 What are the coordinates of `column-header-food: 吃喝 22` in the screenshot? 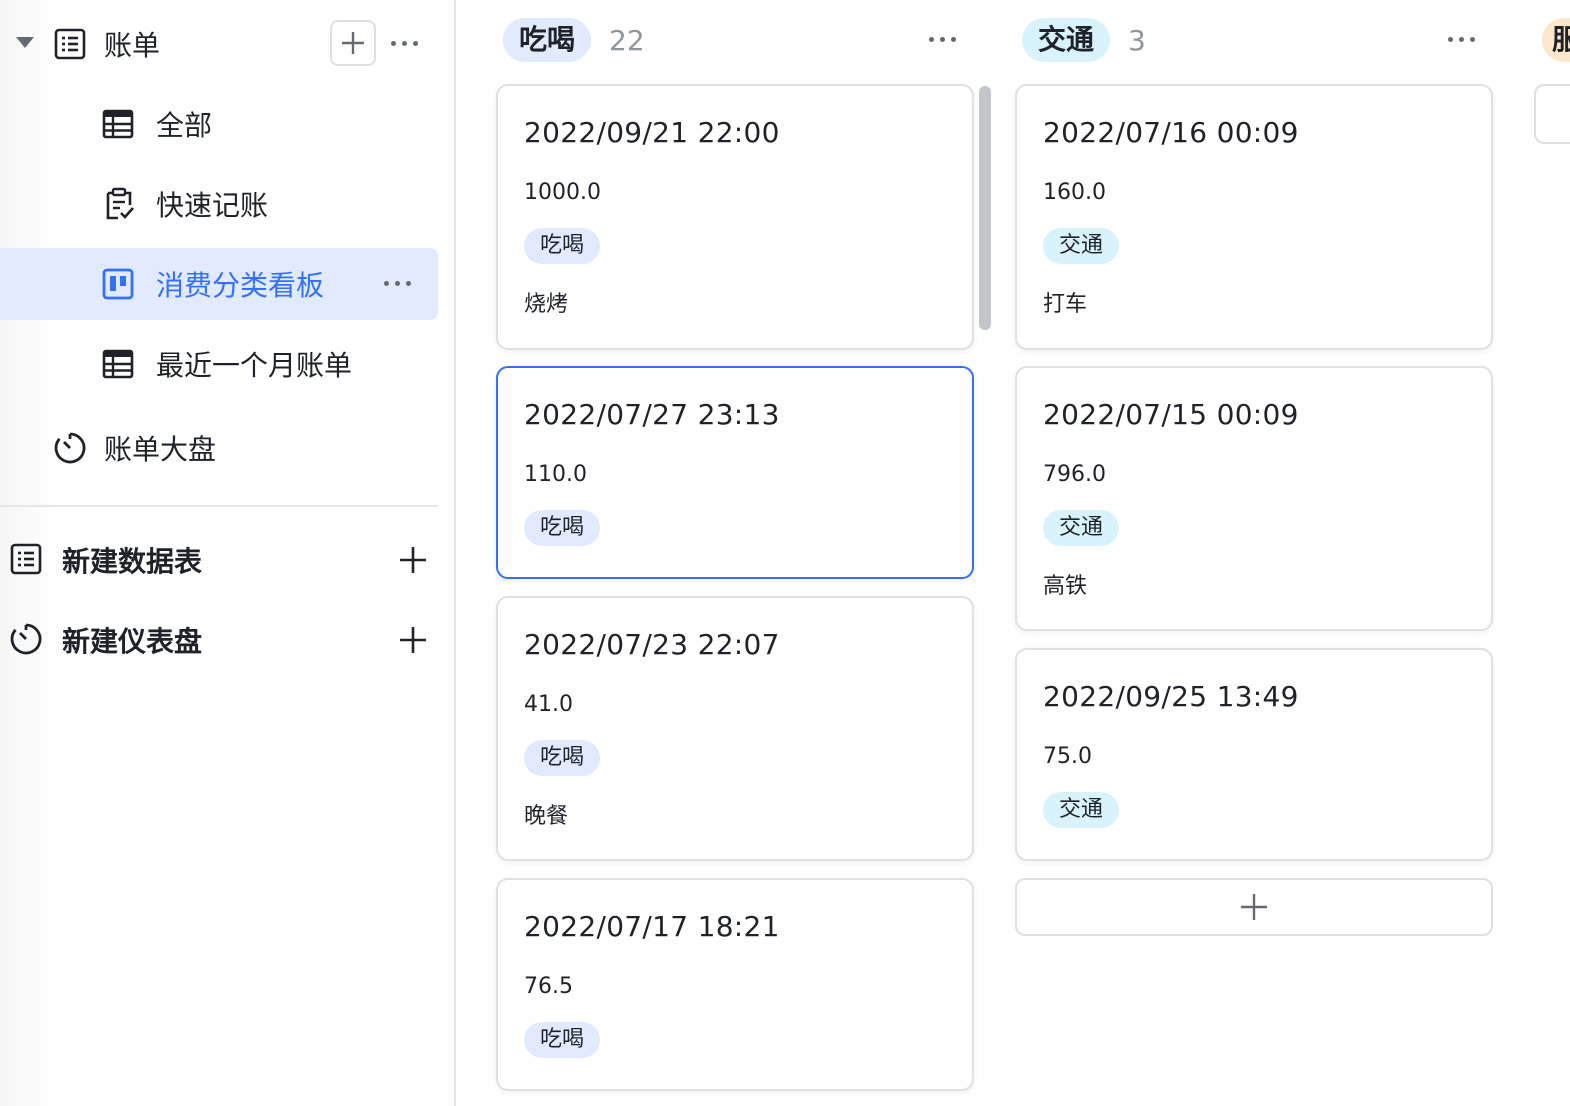 It's located at (574, 40).